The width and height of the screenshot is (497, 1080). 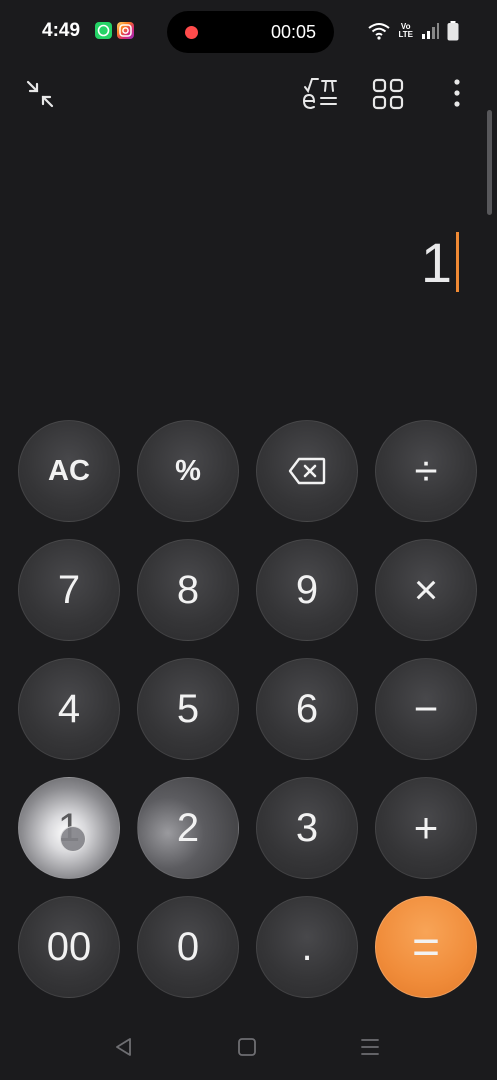 I want to click on digit-0-button: 0, so click(x=188, y=947).